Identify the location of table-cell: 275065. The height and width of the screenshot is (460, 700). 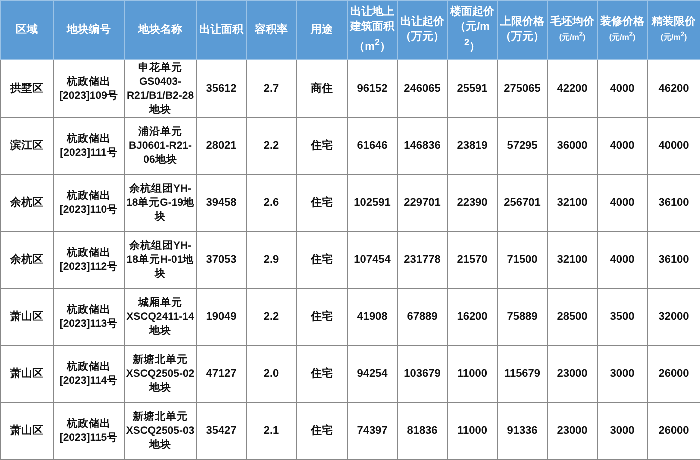
(523, 89).